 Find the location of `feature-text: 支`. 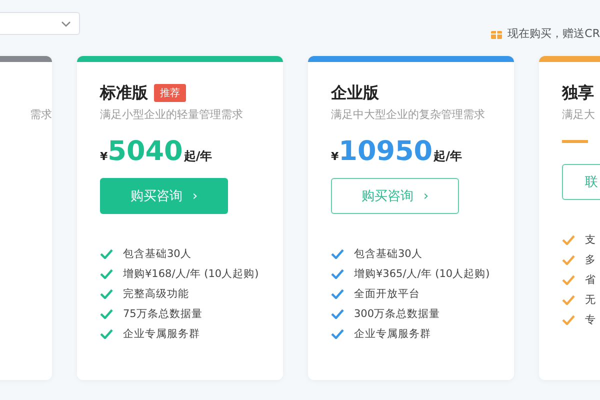

feature-text: 支 is located at coordinates (590, 240).